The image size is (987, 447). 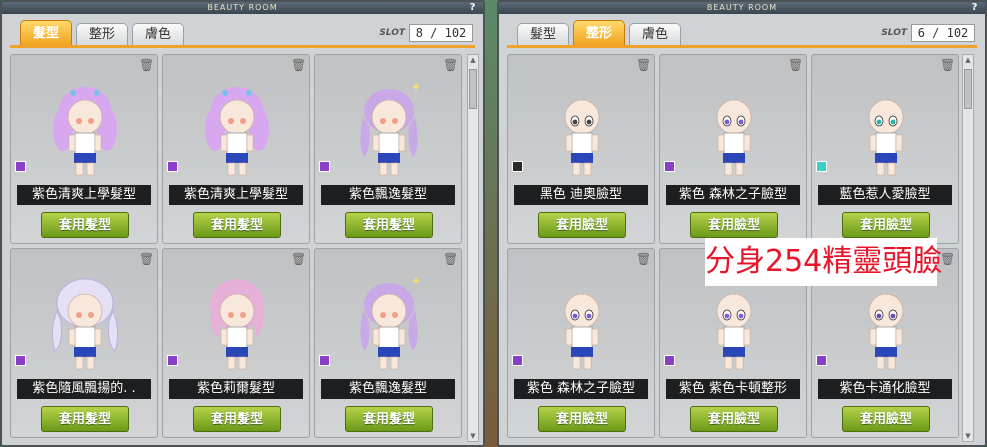 I want to click on slot-counter: SLOT 6 / 102, so click(x=928, y=33).